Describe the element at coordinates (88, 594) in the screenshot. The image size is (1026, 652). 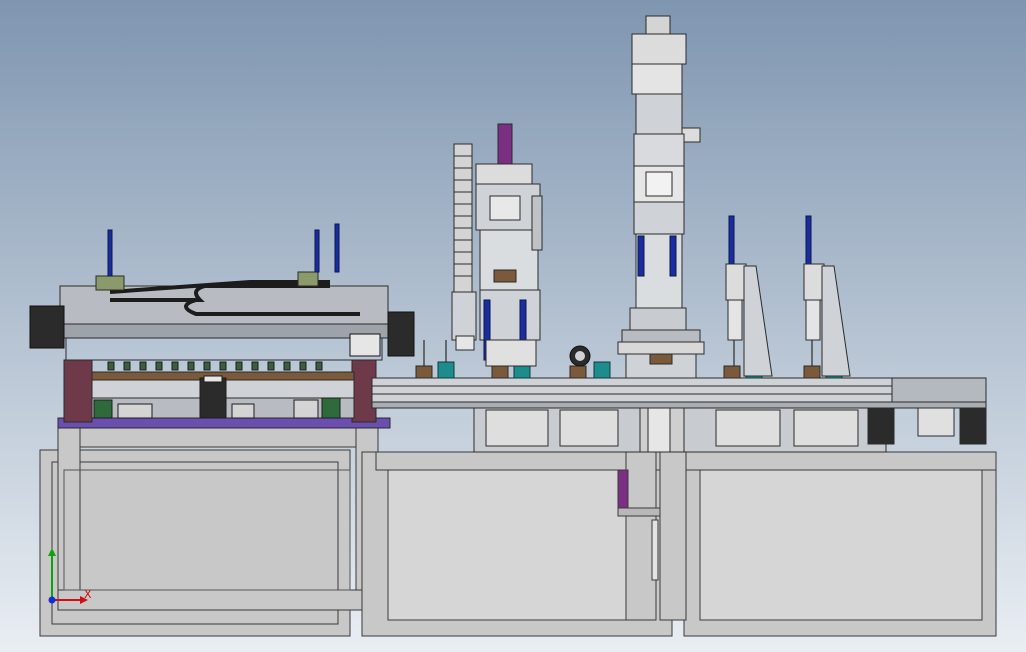
I see `triad-x-label: X` at that location.